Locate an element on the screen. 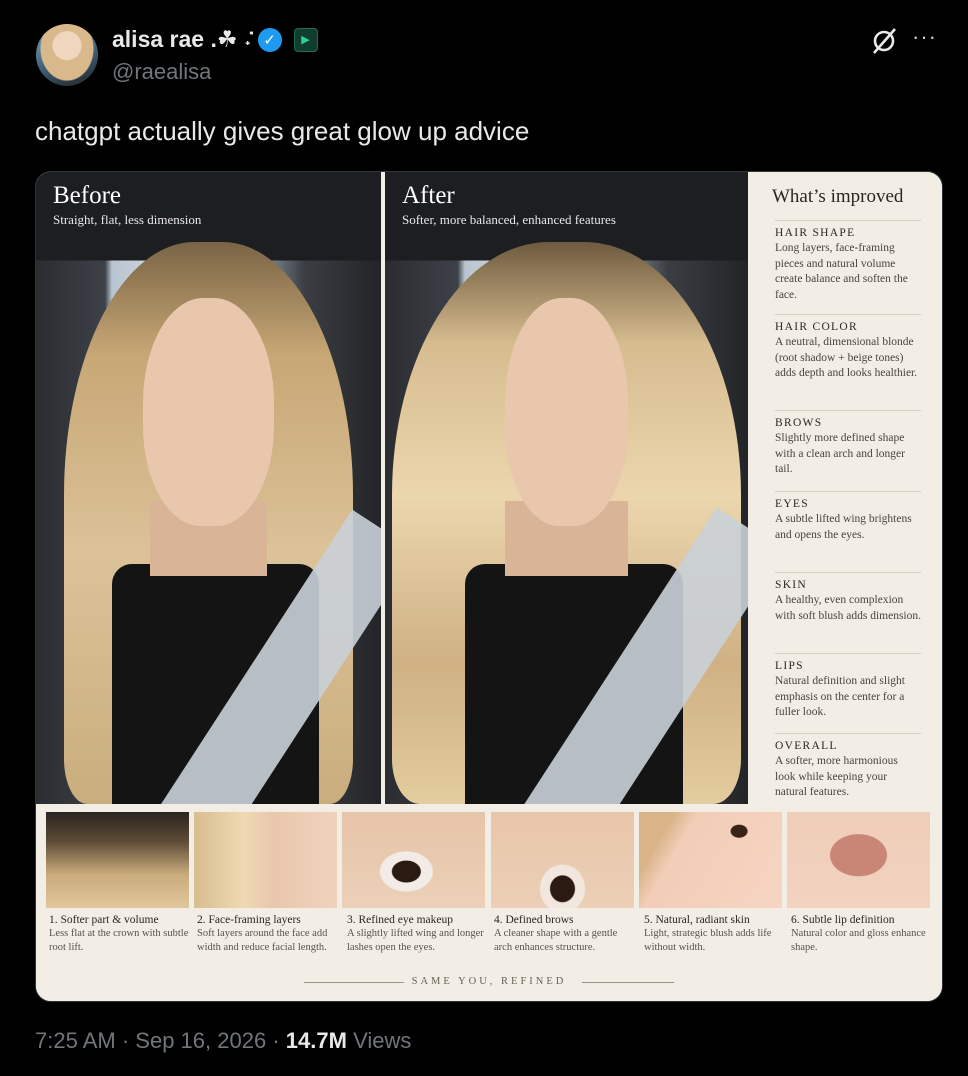  before-title: Before is located at coordinates (87, 195).